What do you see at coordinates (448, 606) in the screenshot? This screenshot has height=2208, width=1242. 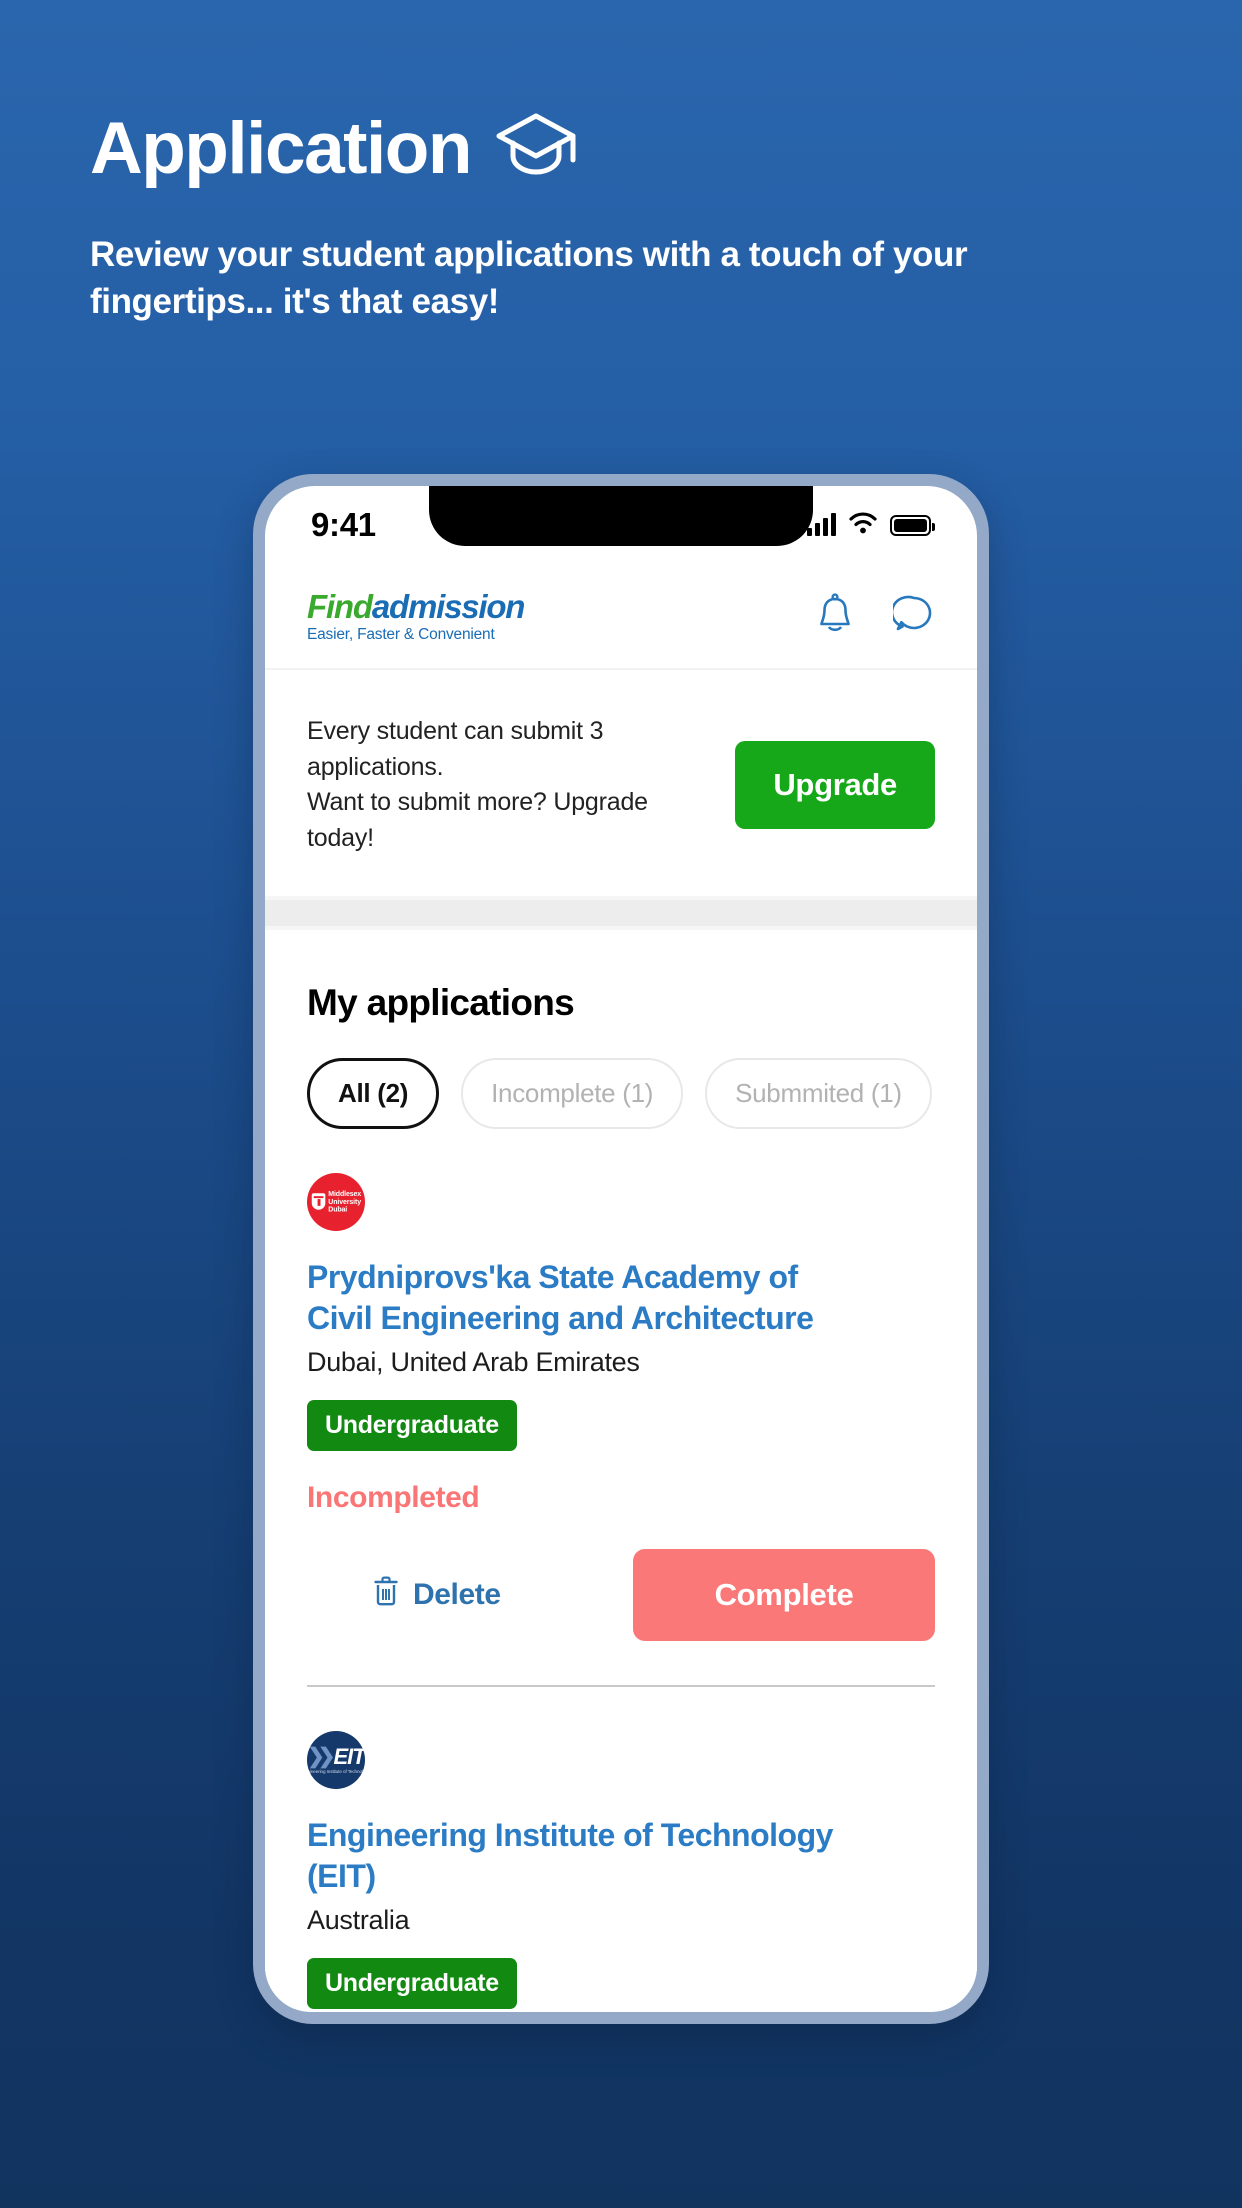 I see `logo-admission-text: admission` at bounding box center [448, 606].